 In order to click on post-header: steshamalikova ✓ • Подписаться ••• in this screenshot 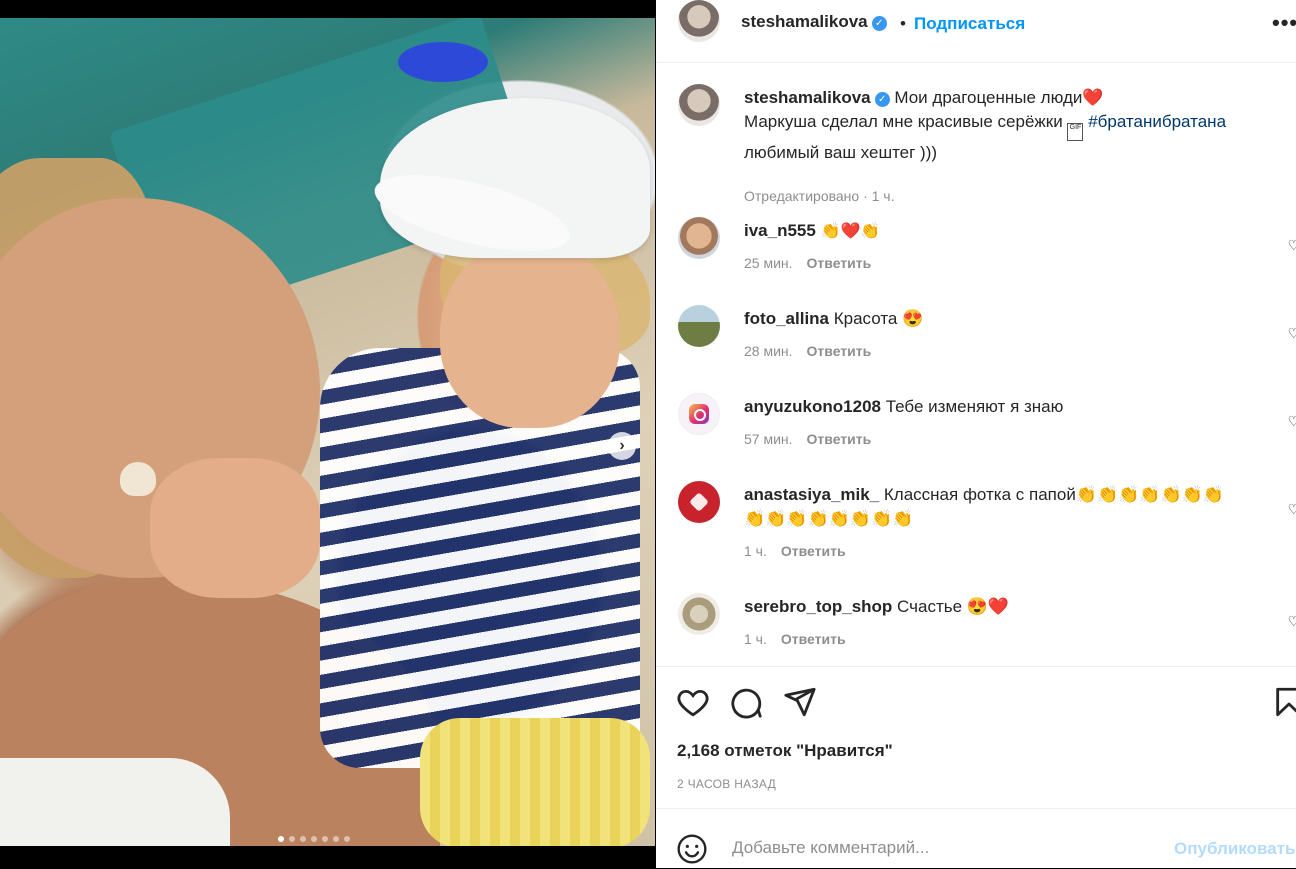, I will do `click(976, 31)`.